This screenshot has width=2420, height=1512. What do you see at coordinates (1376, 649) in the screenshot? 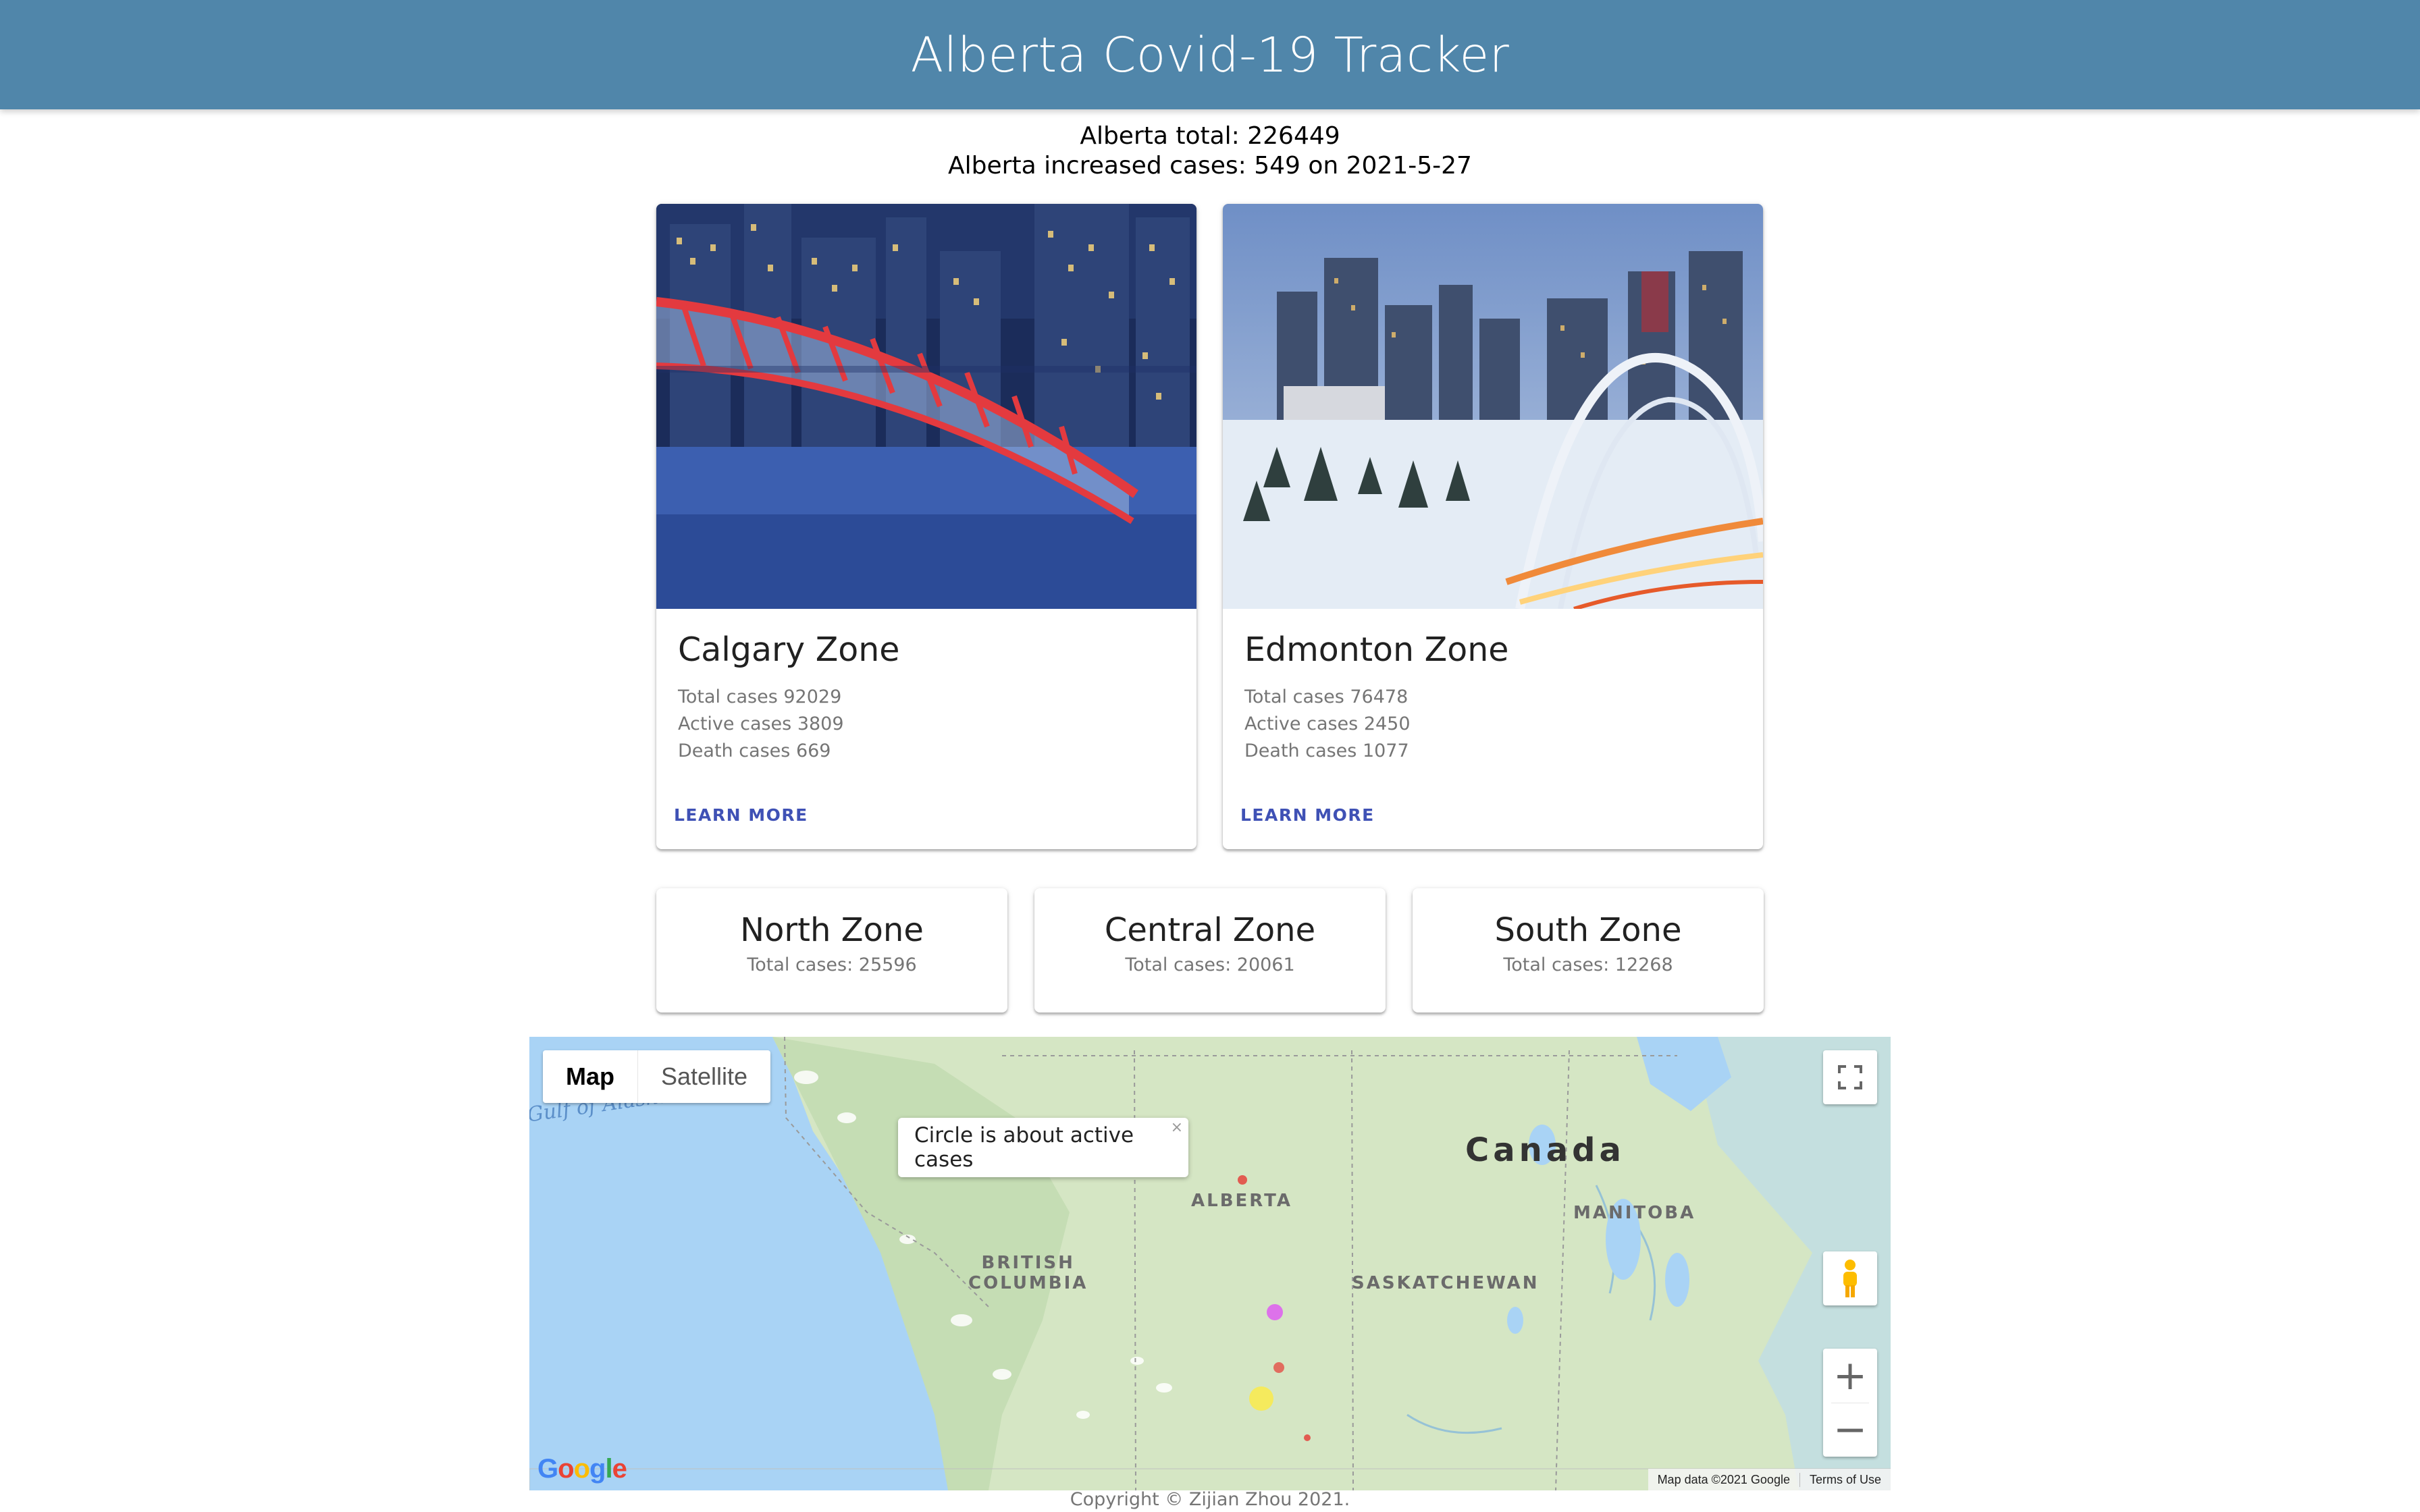
I see `edmonton-zone-title: Edmonton Zone` at bounding box center [1376, 649].